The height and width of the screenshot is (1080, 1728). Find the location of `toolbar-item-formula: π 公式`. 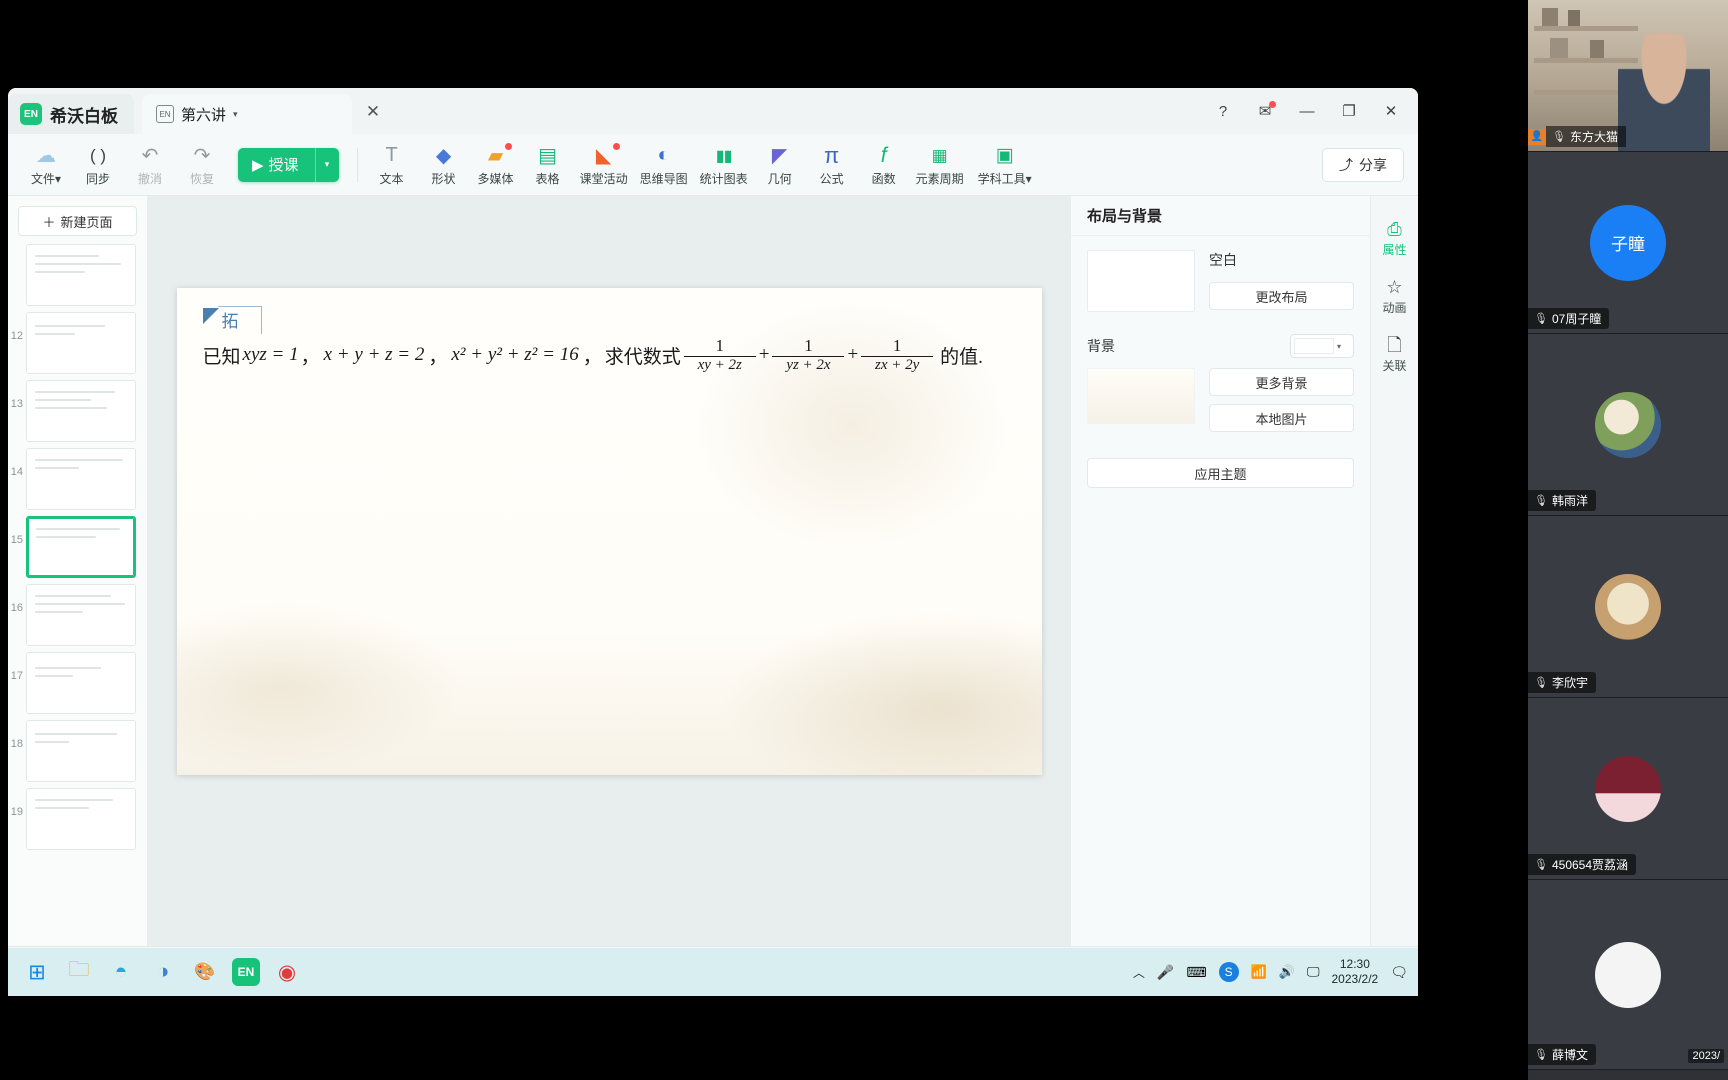

toolbar-item-formula: π 公式 is located at coordinates (832, 165).